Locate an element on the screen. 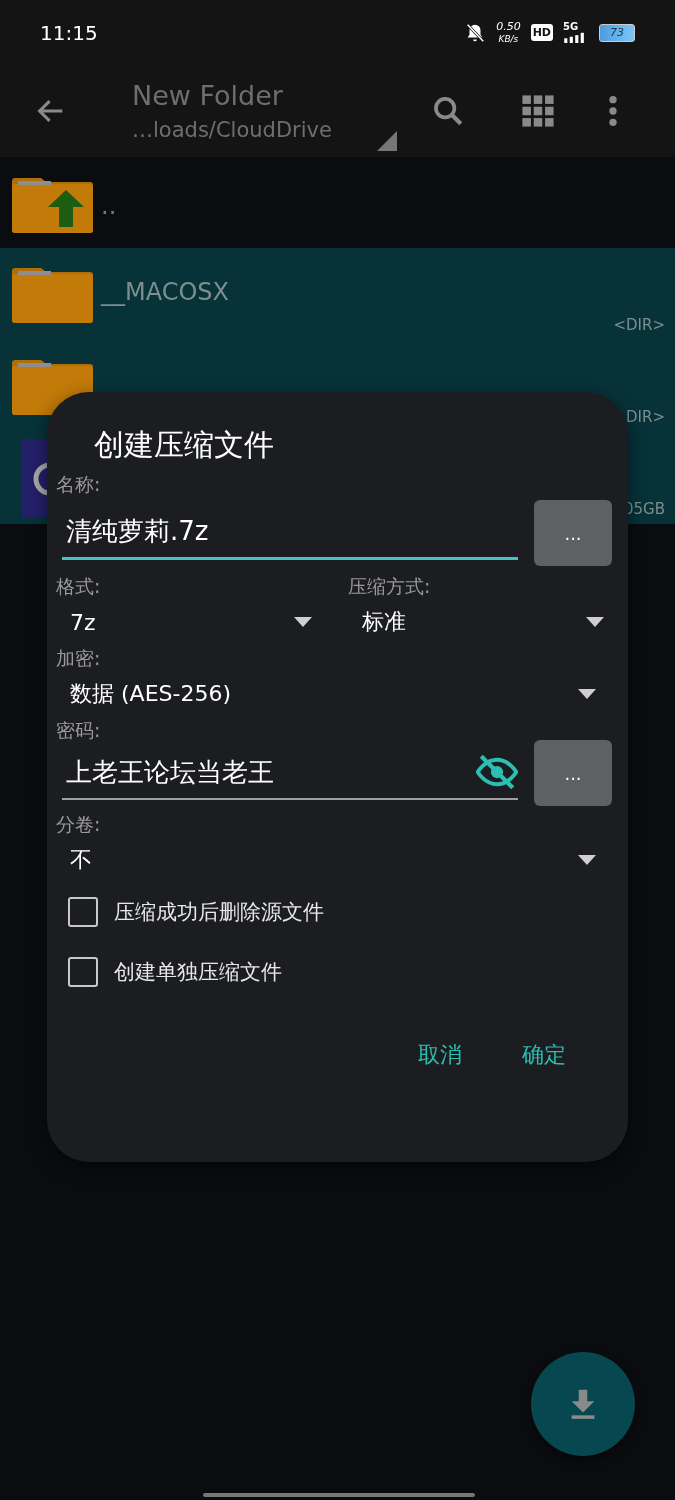 This screenshot has width=675, height=1500. dialog-button: 取消 is located at coordinates (440, 1055).